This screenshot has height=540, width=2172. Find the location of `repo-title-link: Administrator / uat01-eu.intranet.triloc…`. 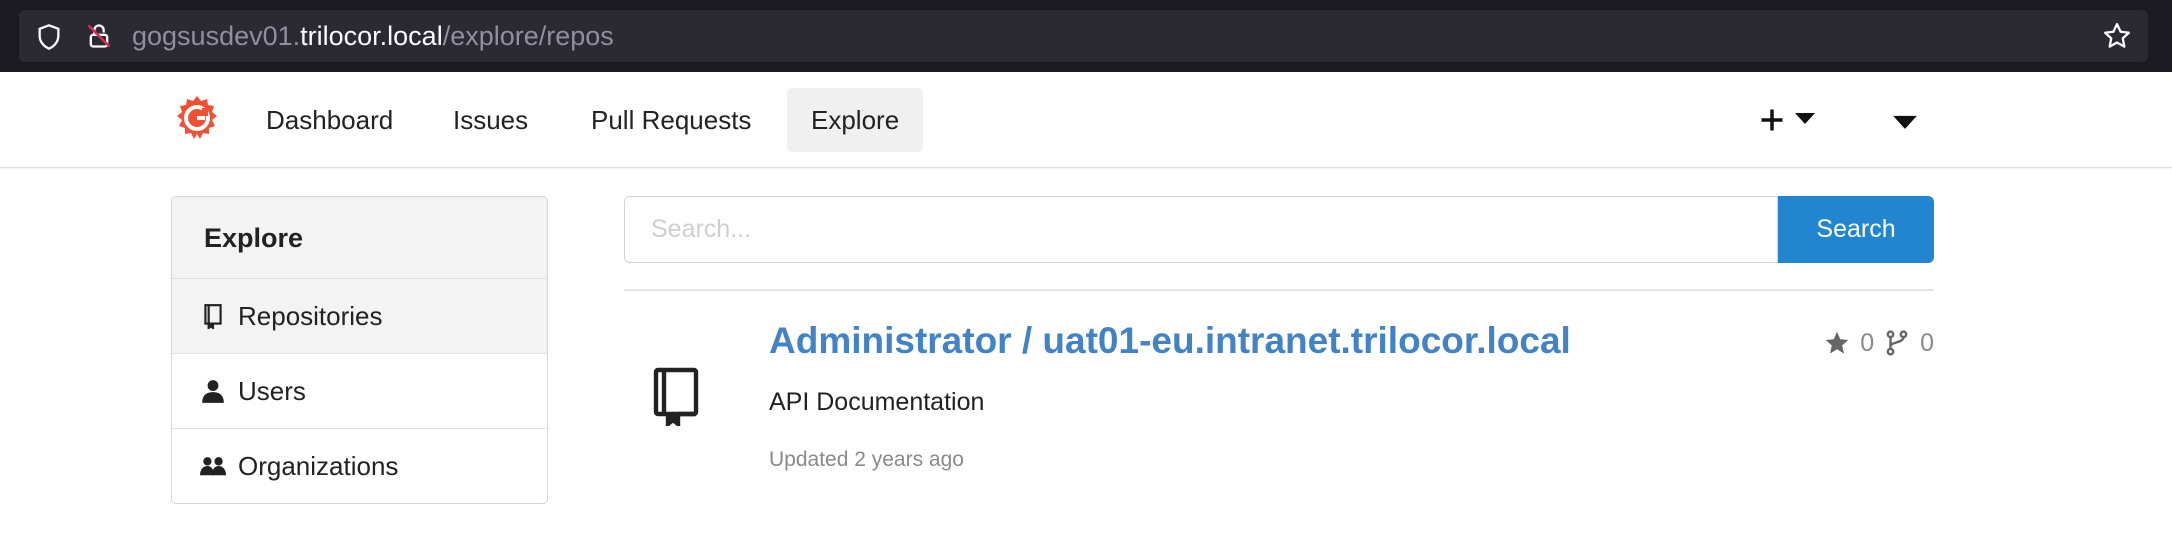

repo-title-link: Administrator / uat01-eu.intranet.triloc… is located at coordinates (1170, 341).